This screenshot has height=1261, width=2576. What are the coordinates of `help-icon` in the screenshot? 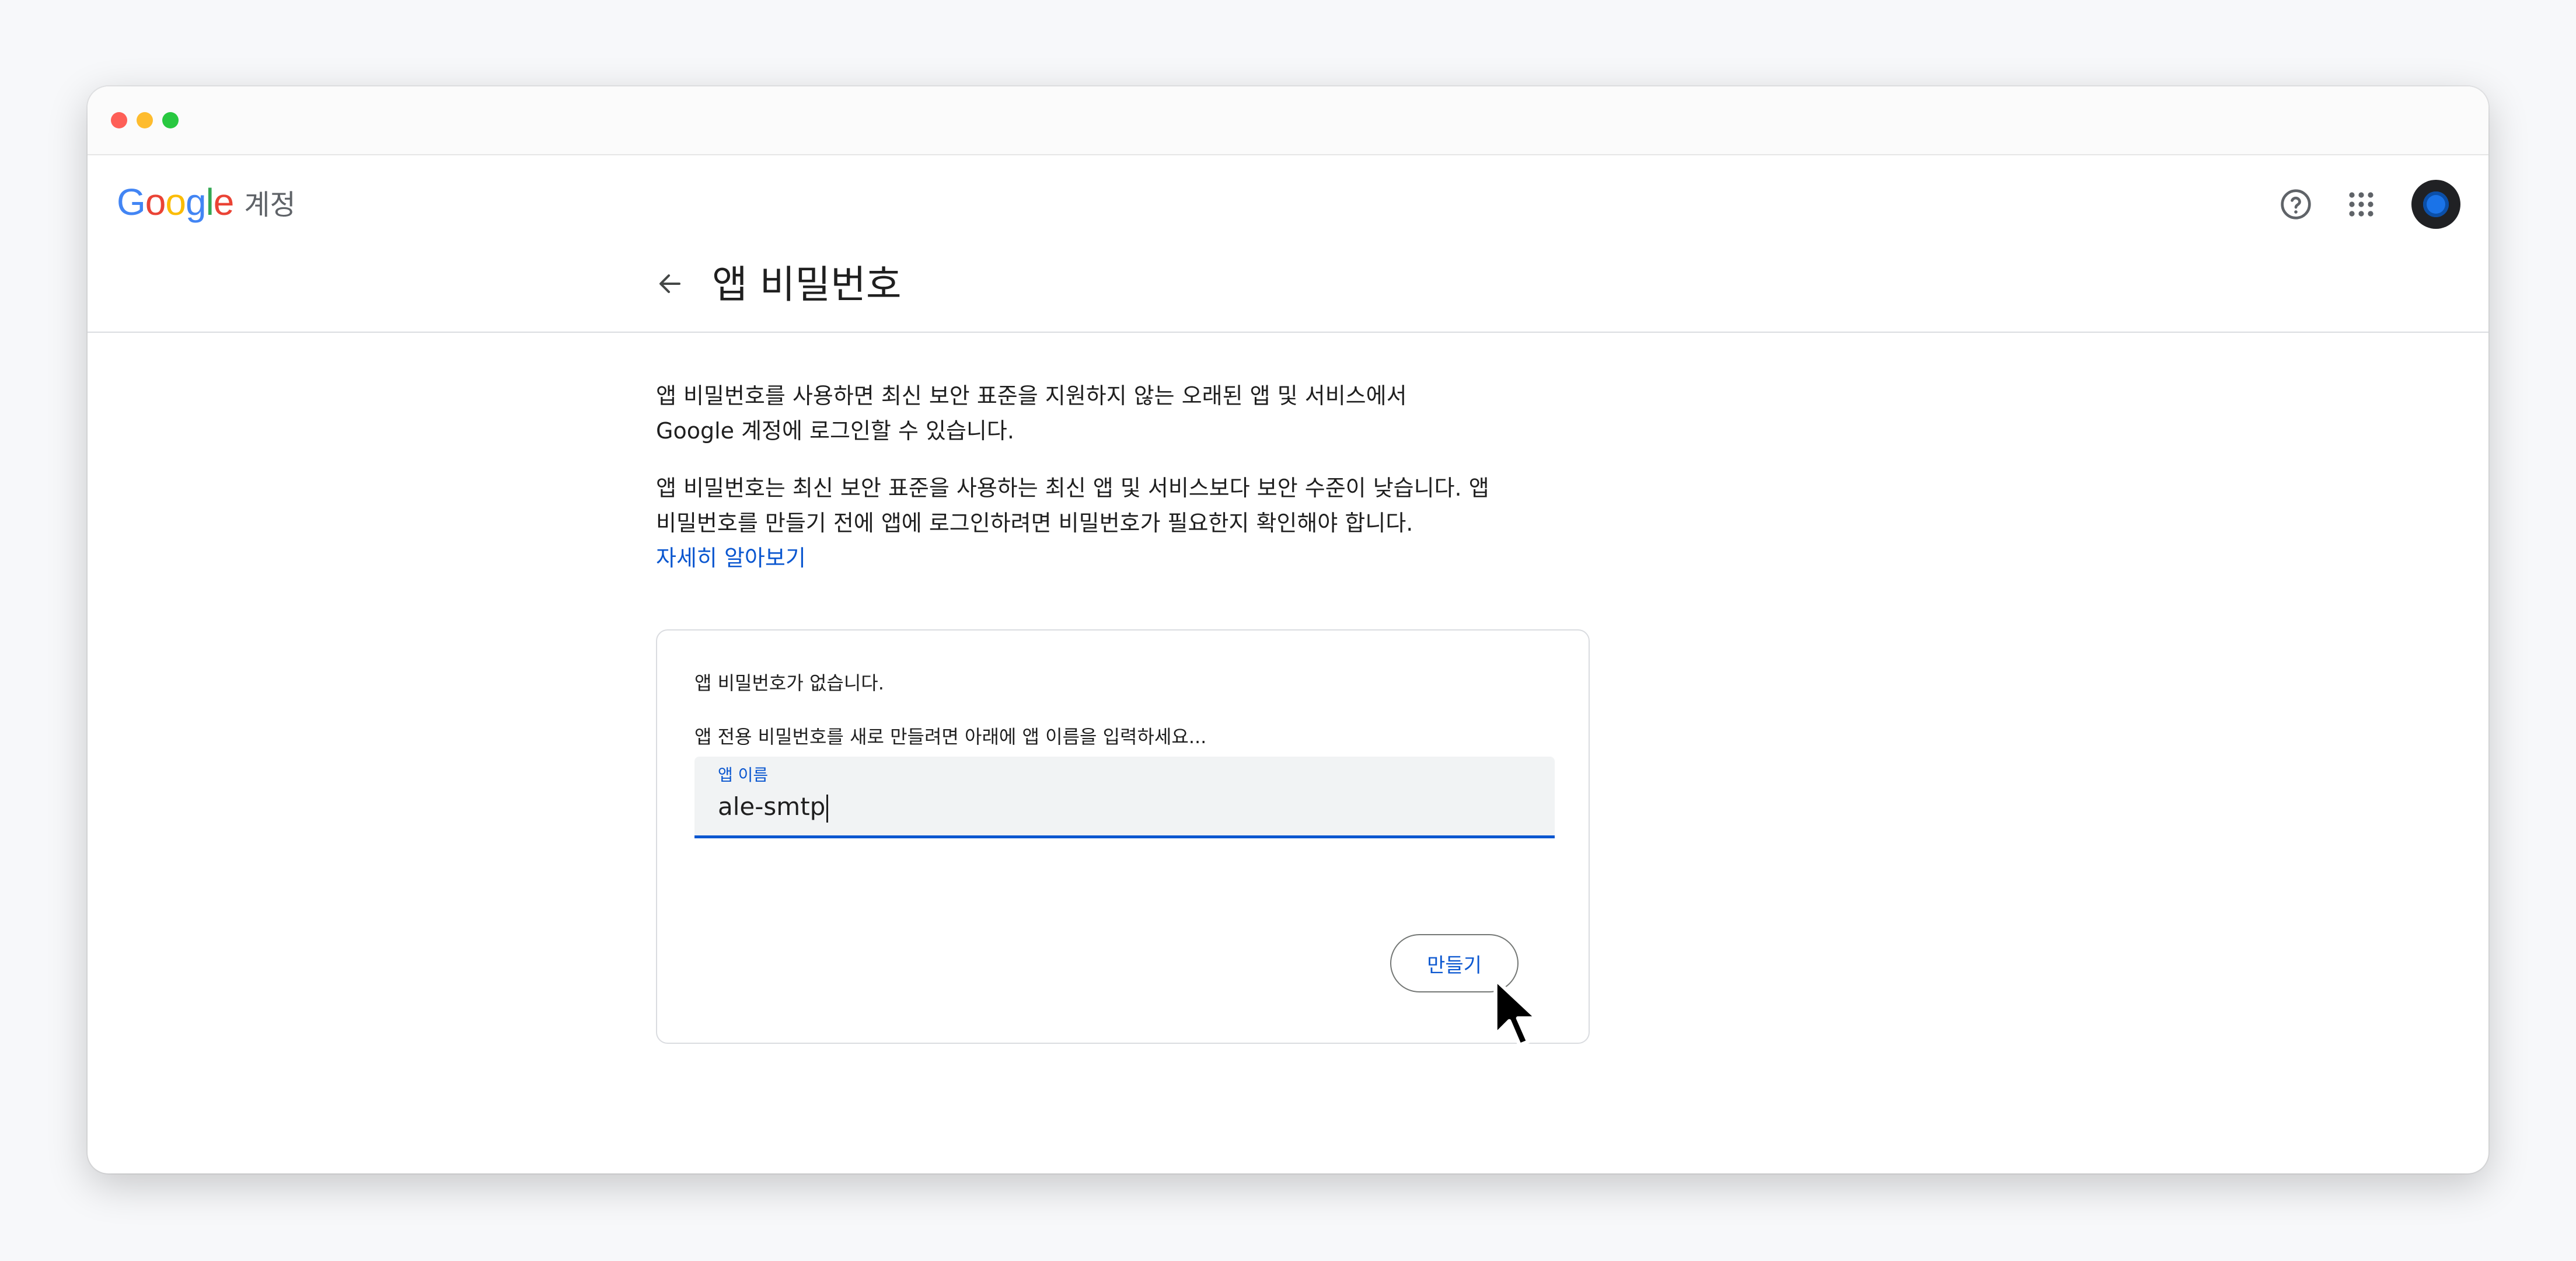 It's located at (2296, 204).